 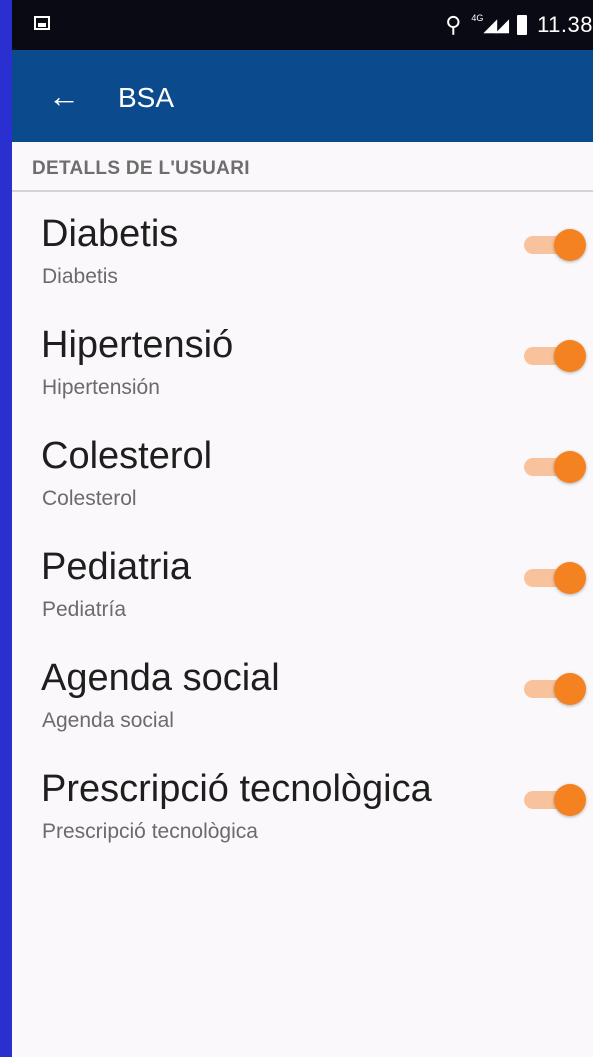 I want to click on preference-title: Agenda social, so click(x=160, y=678).